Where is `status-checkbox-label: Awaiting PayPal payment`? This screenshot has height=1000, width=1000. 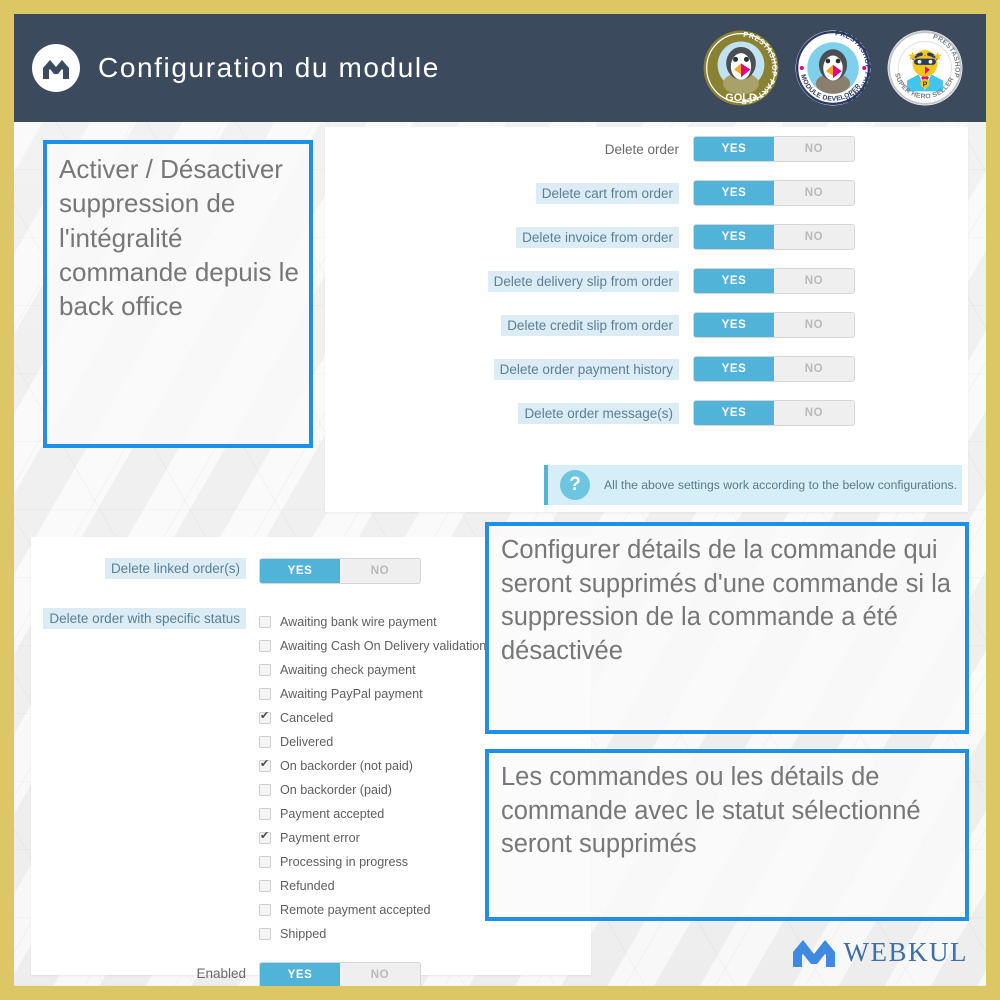
status-checkbox-label: Awaiting PayPal payment is located at coordinates (351, 694).